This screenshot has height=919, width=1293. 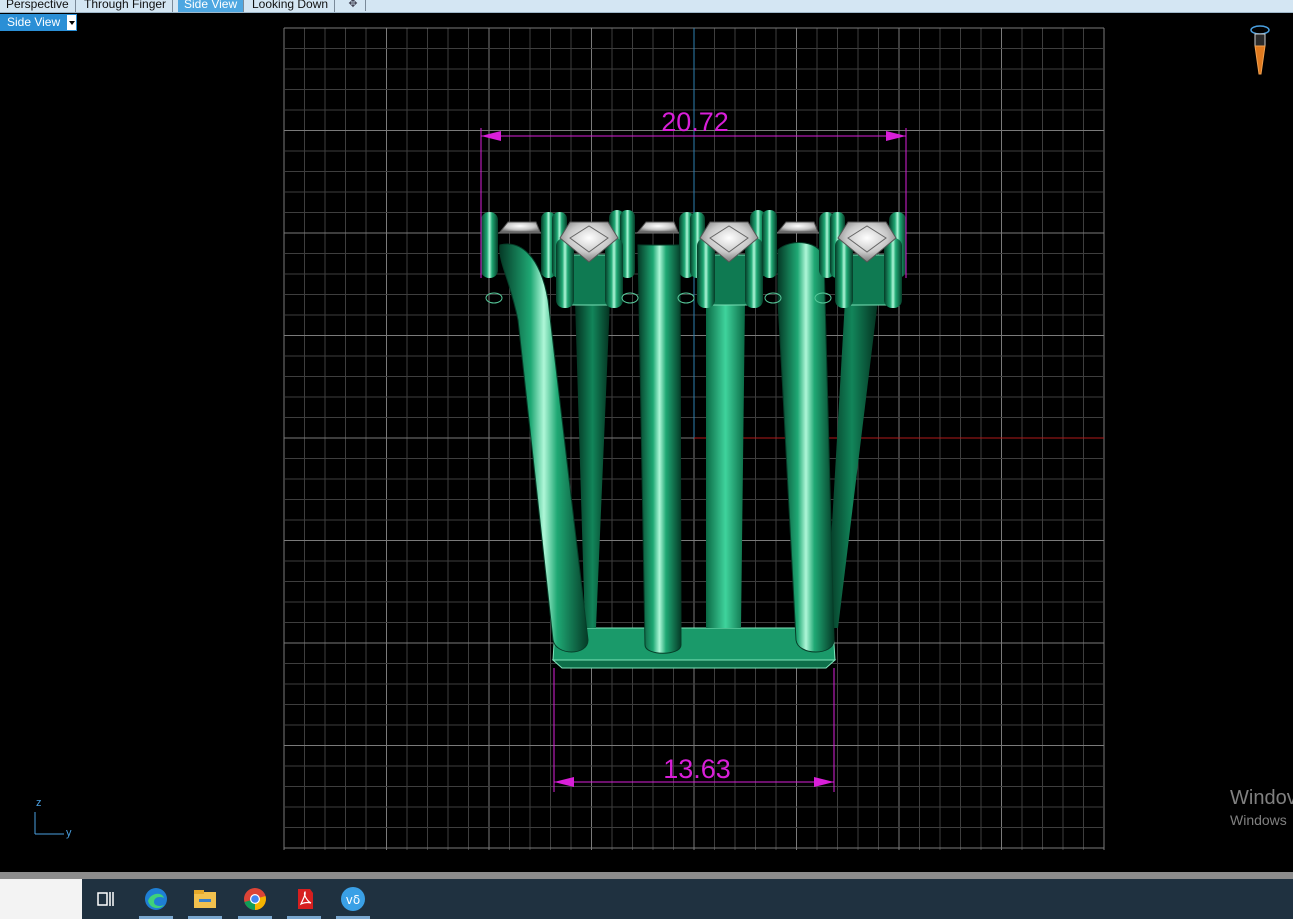 What do you see at coordinates (69, 833) in the screenshot?
I see `axis-y-label: y` at bounding box center [69, 833].